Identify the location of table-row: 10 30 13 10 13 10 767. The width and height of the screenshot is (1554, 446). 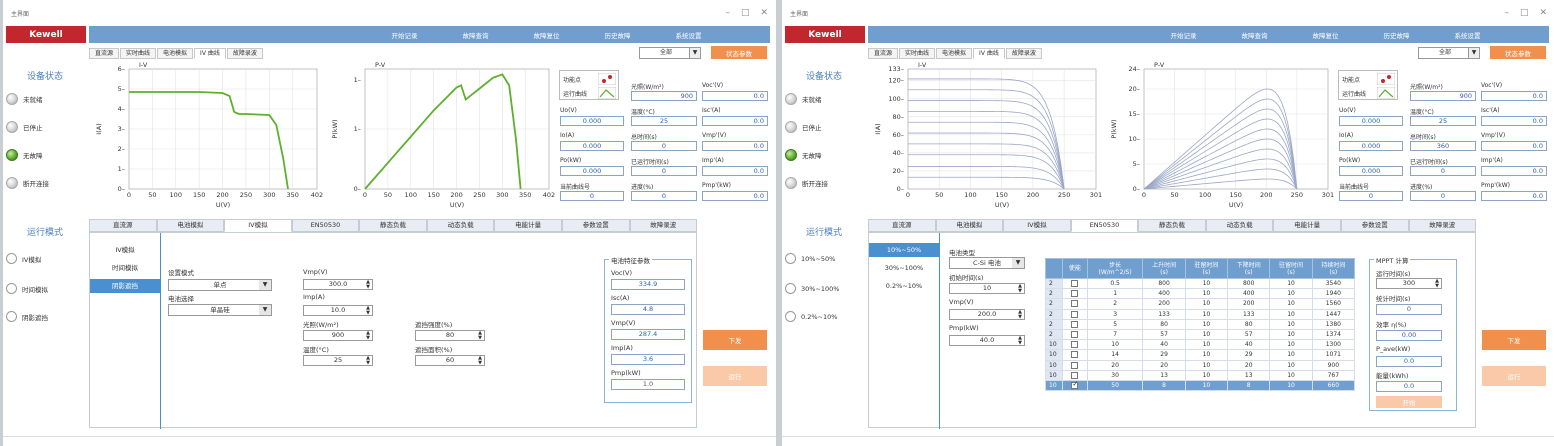
(1200, 375).